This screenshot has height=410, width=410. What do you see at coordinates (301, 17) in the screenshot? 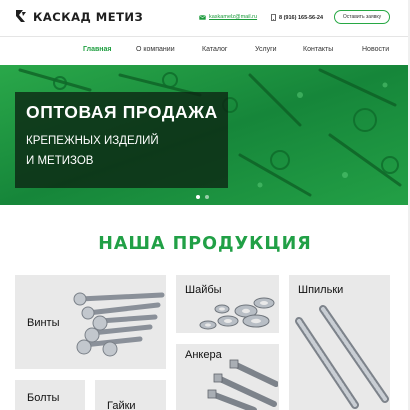
I see `phone-text: 8 (916) 165-56-24` at bounding box center [301, 17].